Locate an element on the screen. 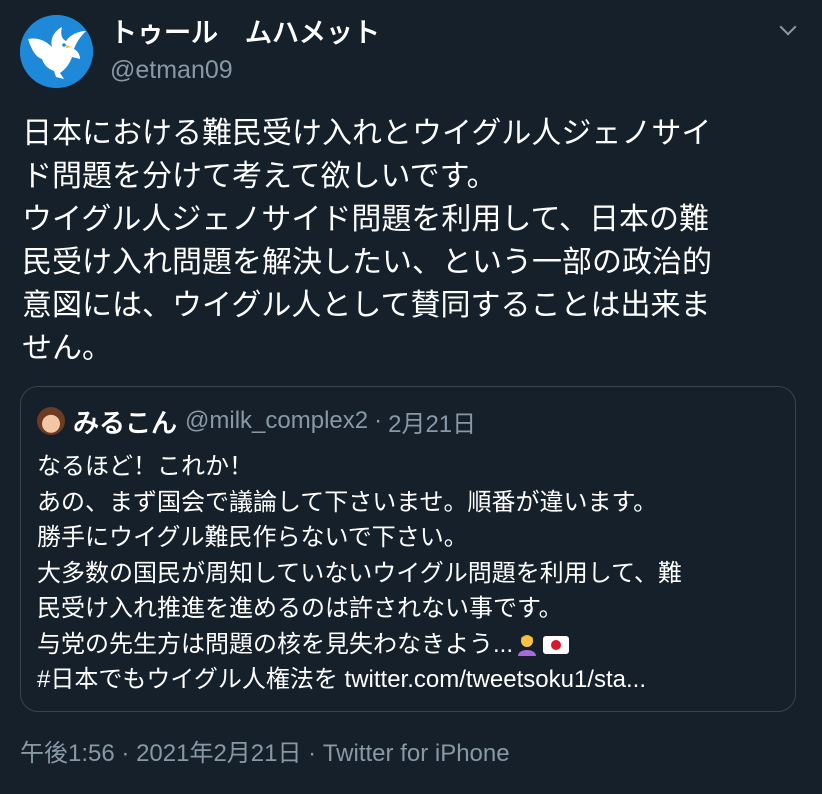 This screenshot has height=794, width=822. japan-flag-icon is located at coordinates (556, 644).